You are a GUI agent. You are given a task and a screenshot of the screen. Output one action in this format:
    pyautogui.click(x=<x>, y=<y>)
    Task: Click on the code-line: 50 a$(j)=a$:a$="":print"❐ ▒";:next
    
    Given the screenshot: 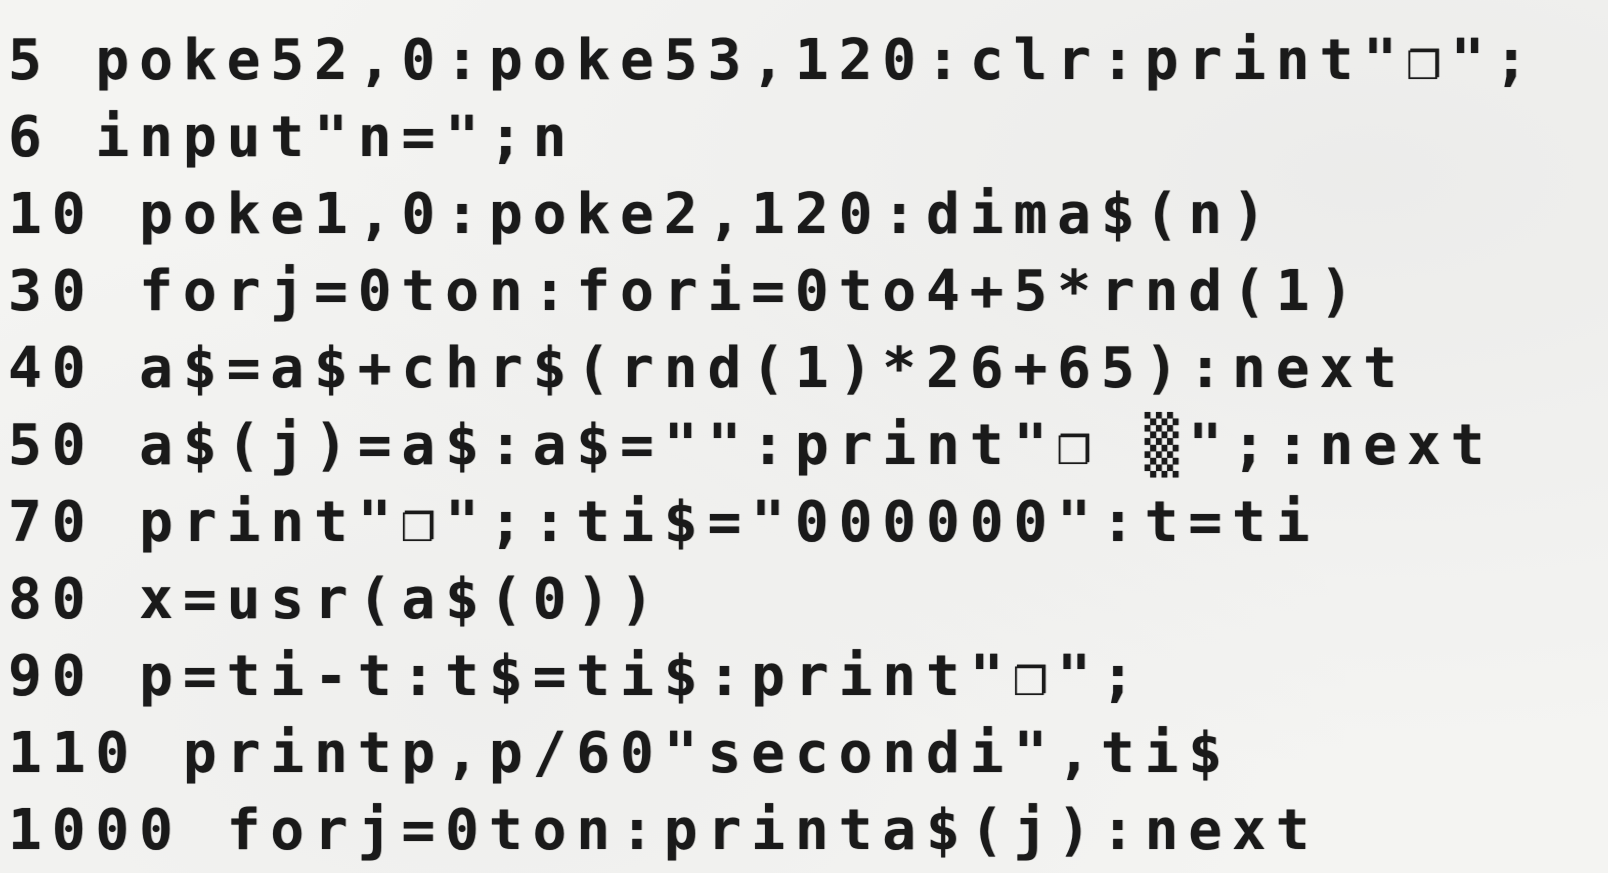 What is the action you would take?
    pyautogui.click(x=751, y=445)
    